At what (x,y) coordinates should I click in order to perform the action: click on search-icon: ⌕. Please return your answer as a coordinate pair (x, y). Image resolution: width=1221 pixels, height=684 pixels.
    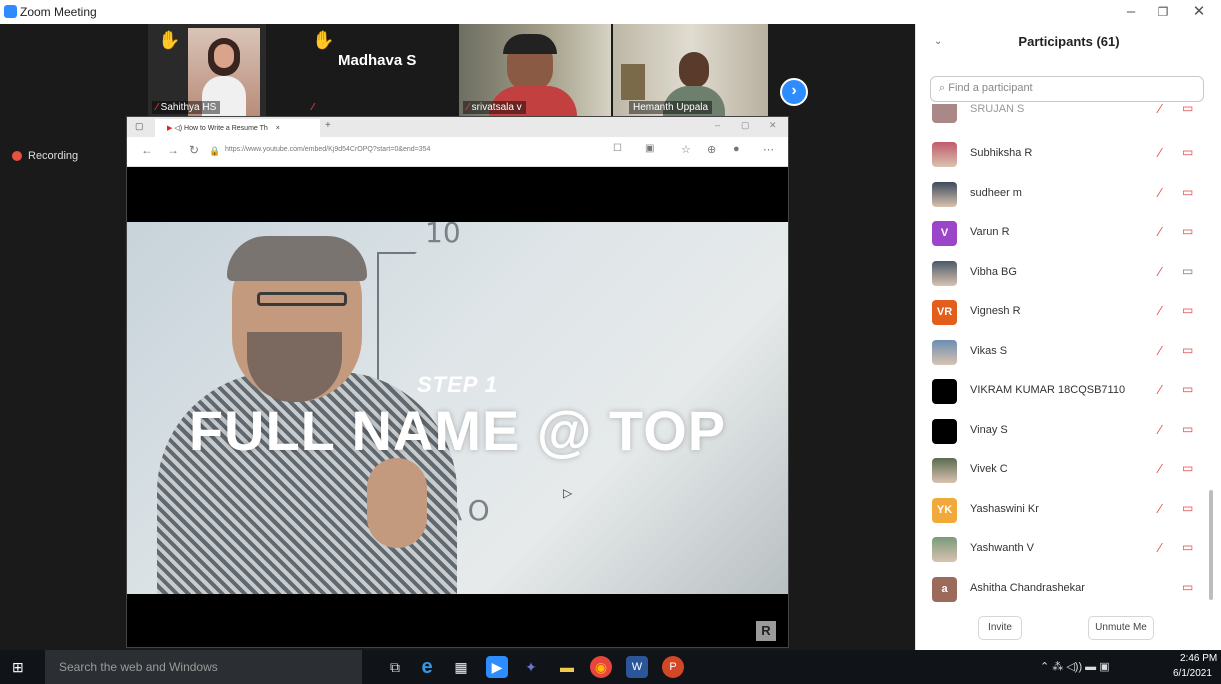
    Looking at the image, I should click on (942, 88).